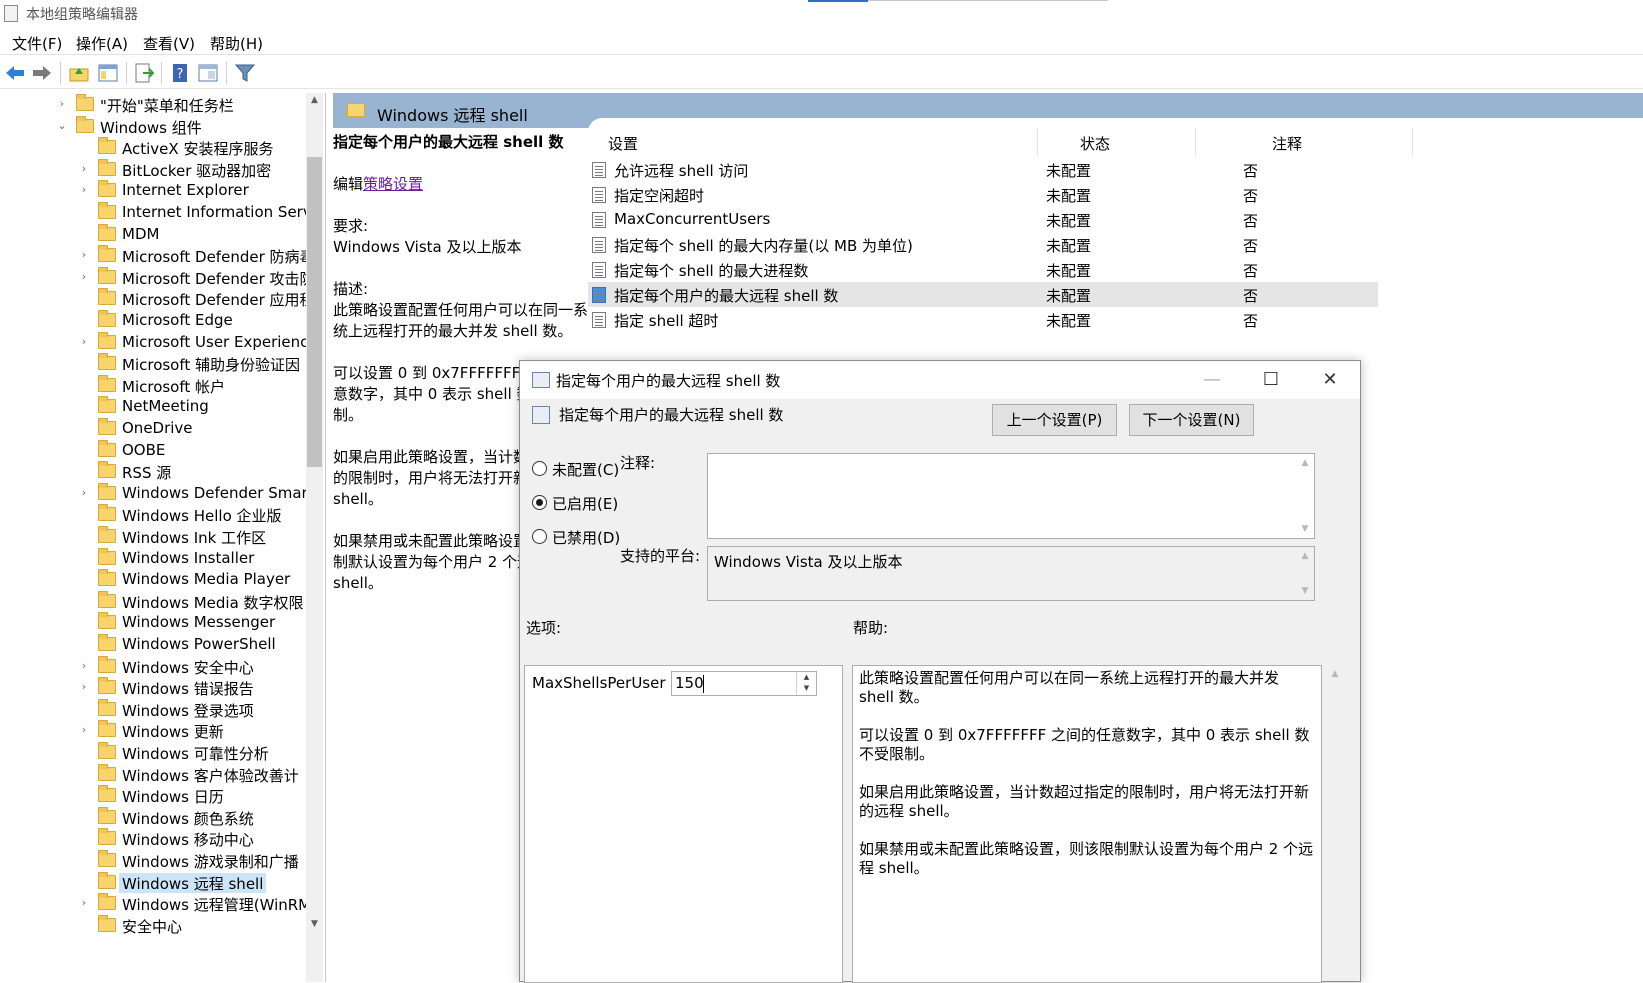 The height and width of the screenshot is (983, 1643). What do you see at coordinates (155, 493) in the screenshot?
I see `tree-item: › Windows Defender Smart` at bounding box center [155, 493].